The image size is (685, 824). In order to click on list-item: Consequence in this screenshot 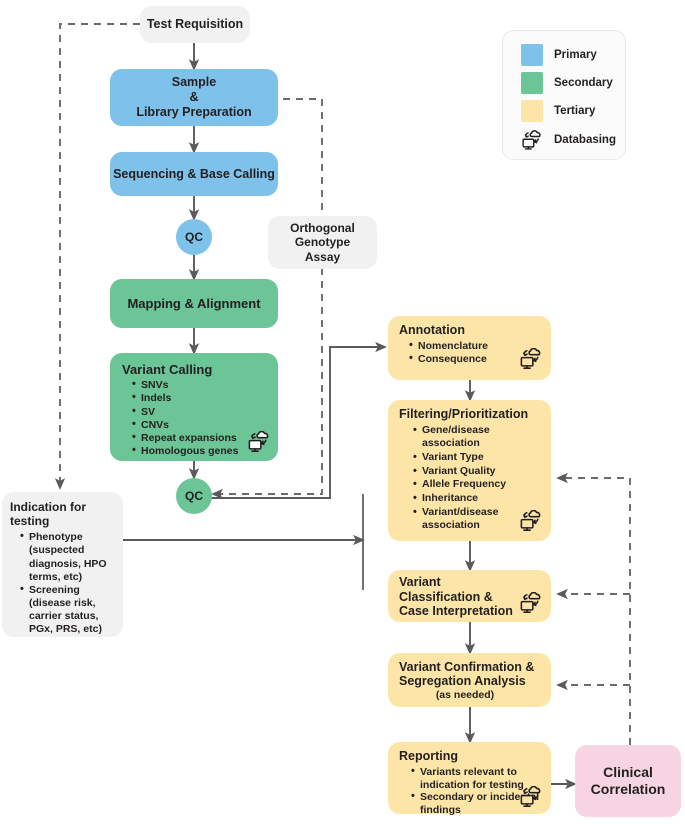, I will do `click(448, 359)`.